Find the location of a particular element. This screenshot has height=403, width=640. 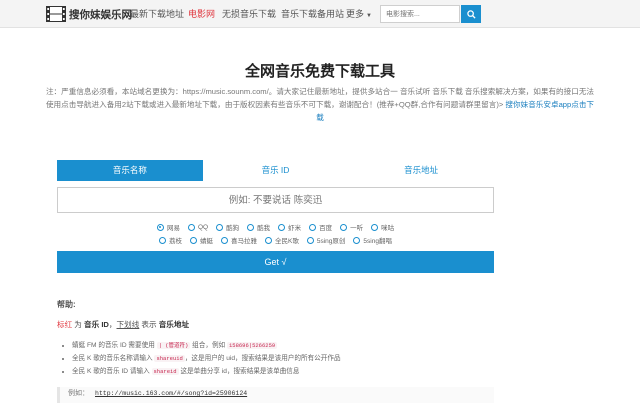

source-label: 咪咕 is located at coordinates (388, 228).